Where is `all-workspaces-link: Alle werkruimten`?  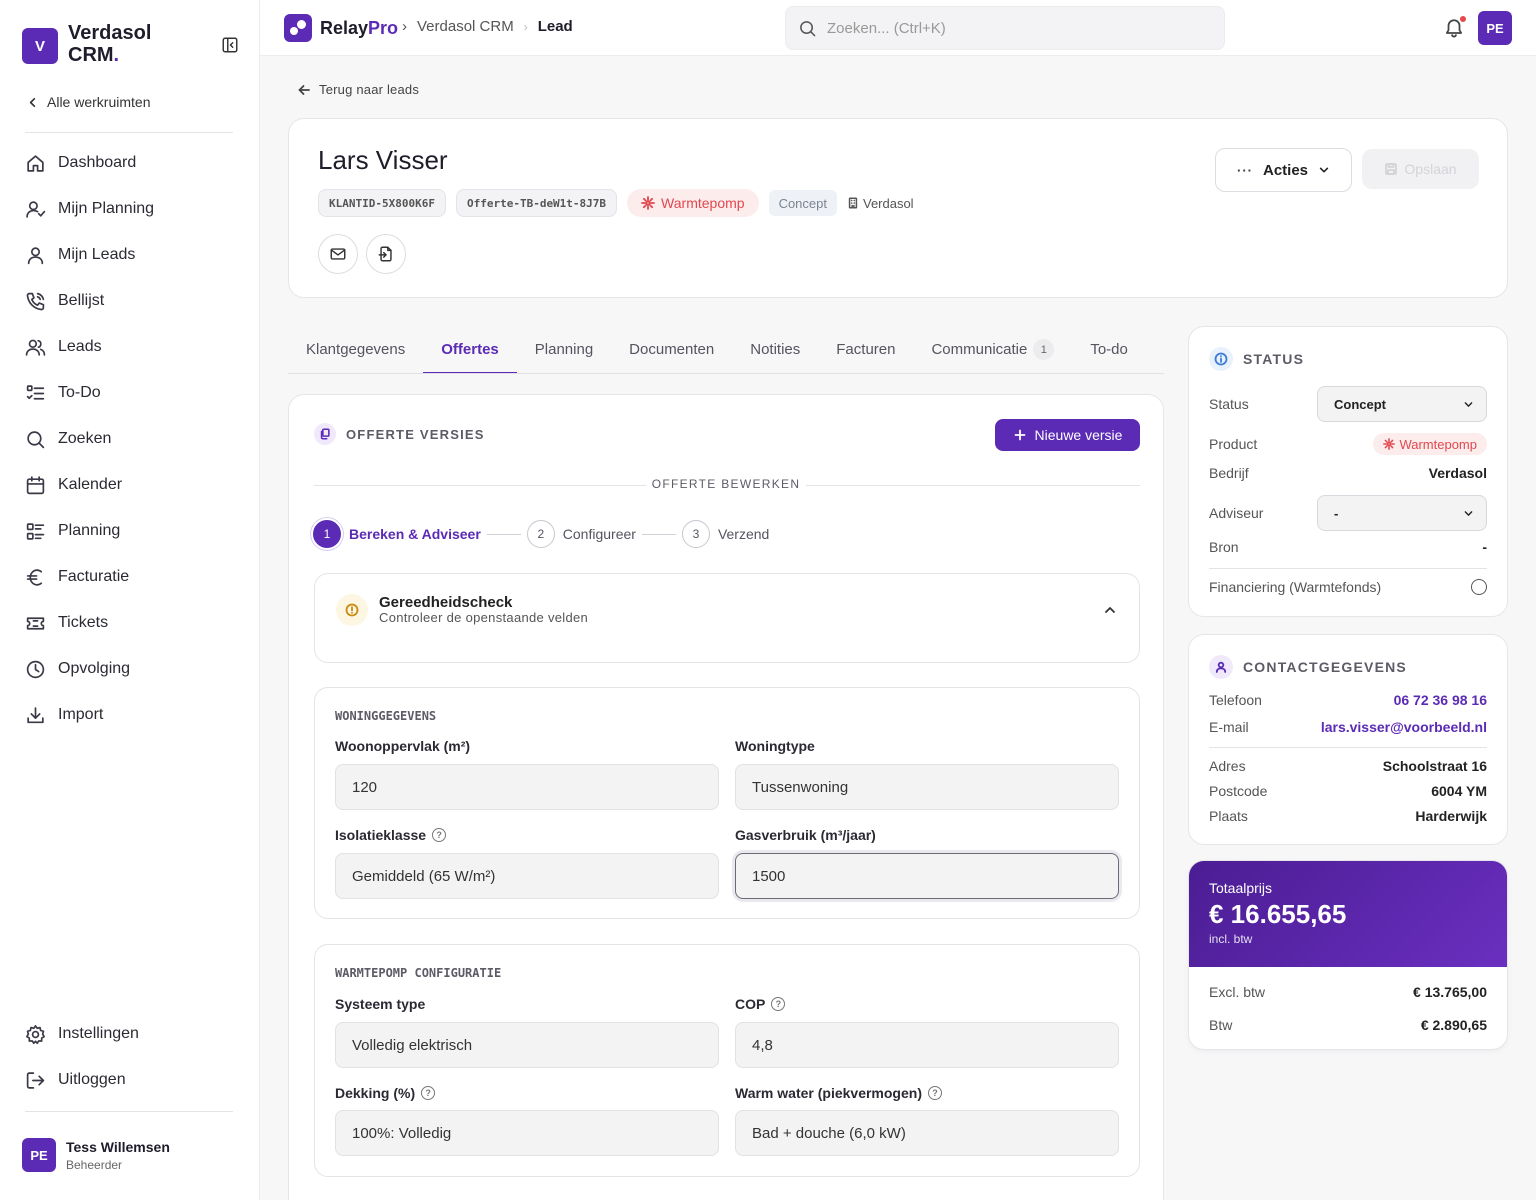
all-workspaces-link: Alle werkruimten is located at coordinates (88, 102).